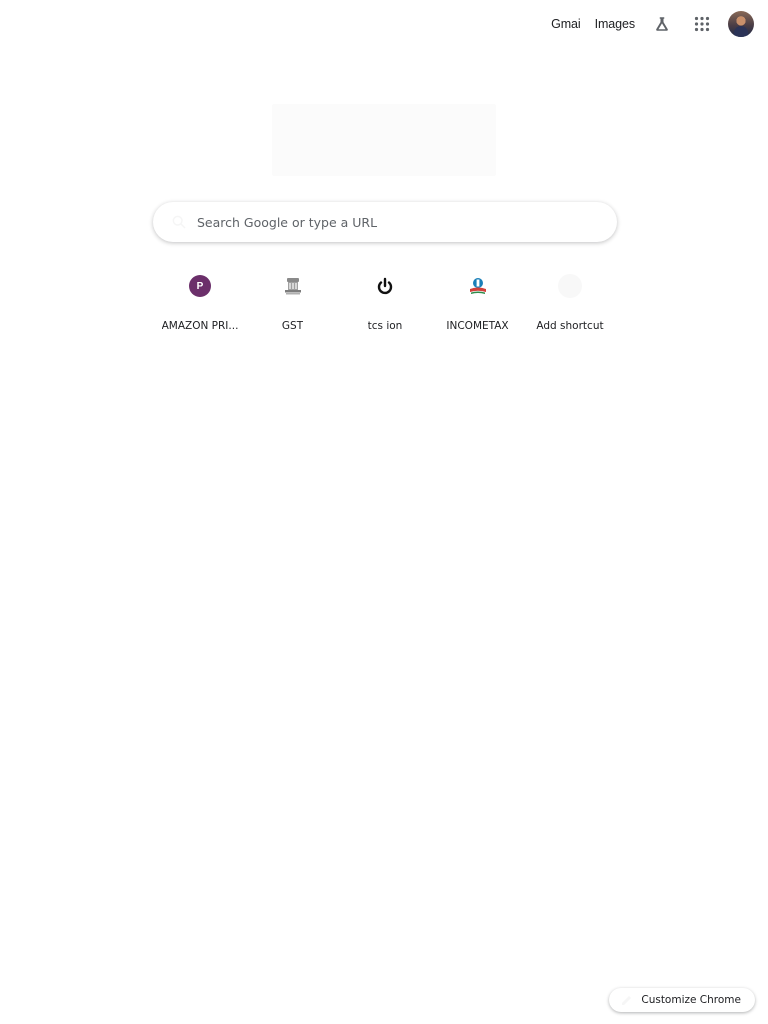 The image size is (768, 1024). What do you see at coordinates (691, 1000) in the screenshot?
I see `customize-chrome-label: Customize Chrome` at bounding box center [691, 1000].